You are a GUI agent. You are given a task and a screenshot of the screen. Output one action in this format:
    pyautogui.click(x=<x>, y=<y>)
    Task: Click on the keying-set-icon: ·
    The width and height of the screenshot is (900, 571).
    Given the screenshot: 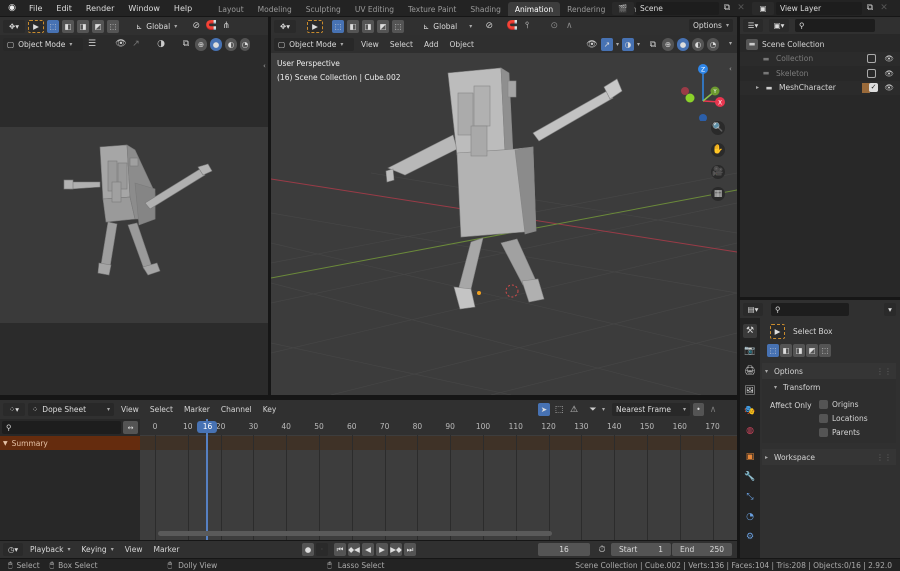 What is the action you would take?
    pyautogui.click(x=322, y=549)
    